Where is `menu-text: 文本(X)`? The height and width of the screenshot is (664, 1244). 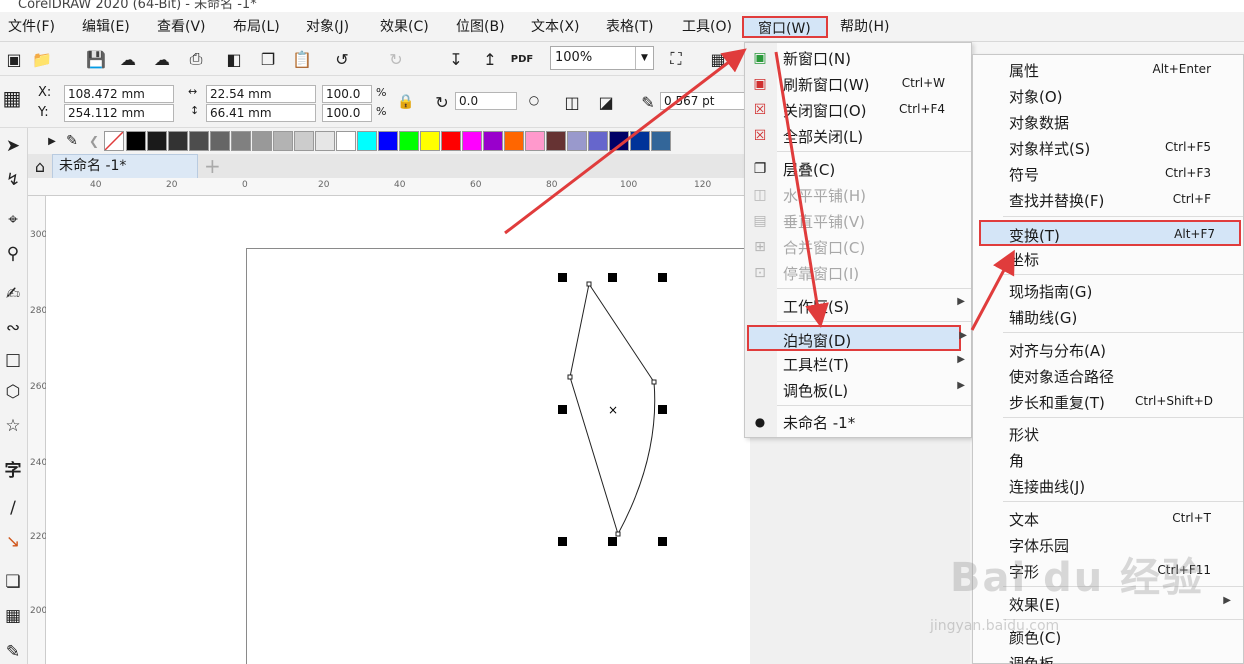
menu-text: 文本(X) is located at coordinates (555, 27).